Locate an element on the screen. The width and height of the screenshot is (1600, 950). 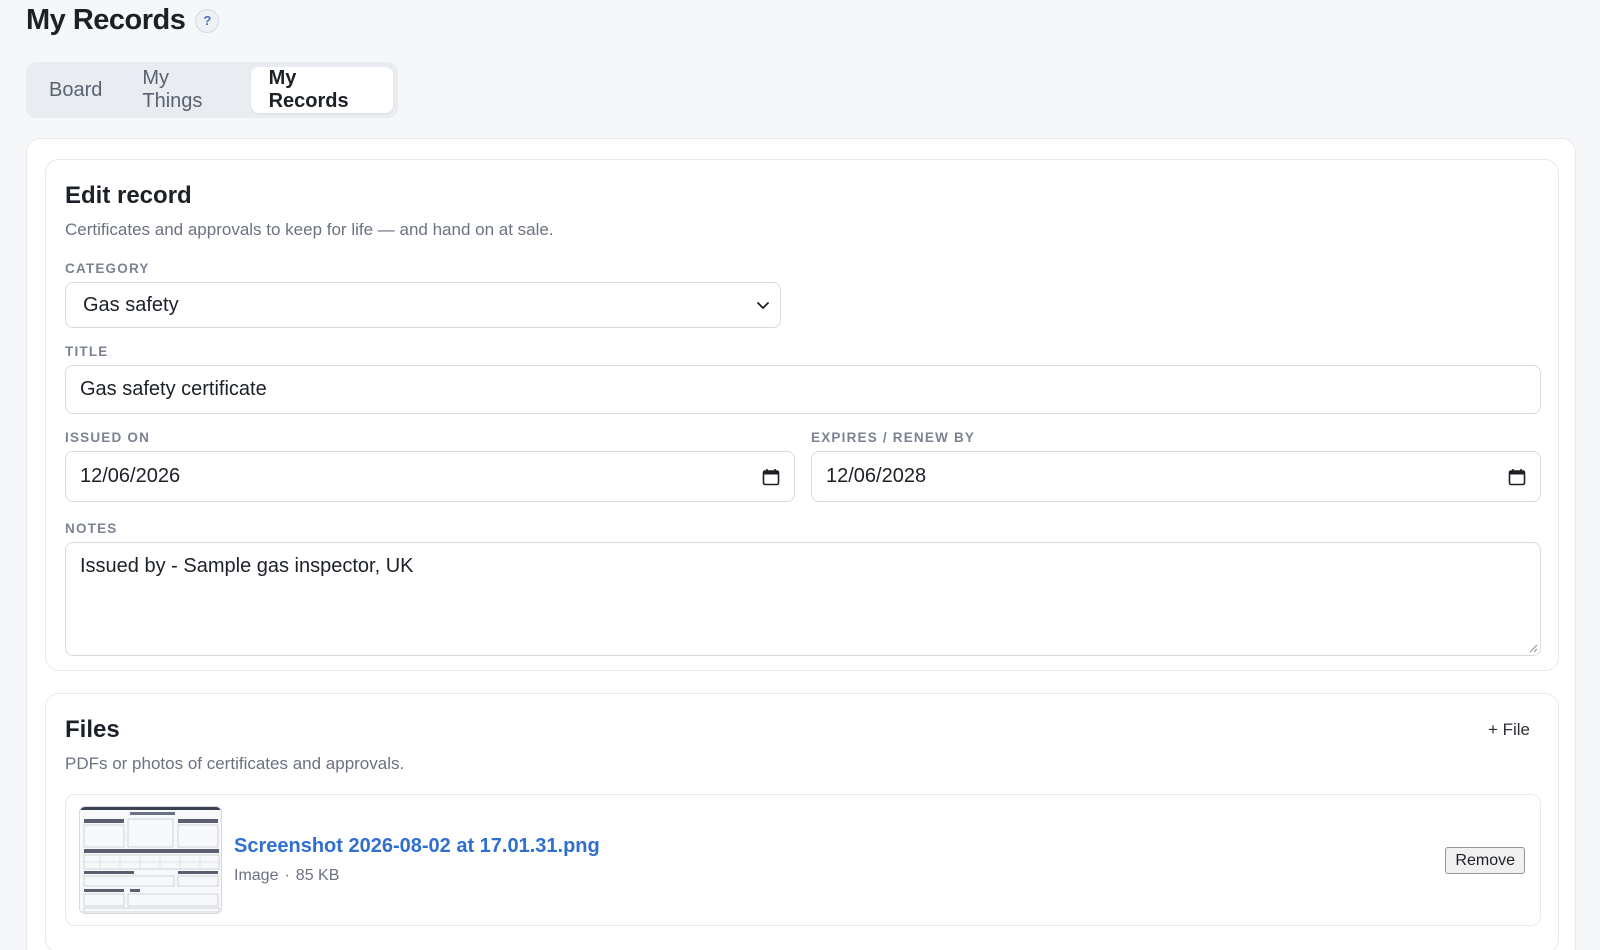
file-size: 85 KB is located at coordinates (317, 875).